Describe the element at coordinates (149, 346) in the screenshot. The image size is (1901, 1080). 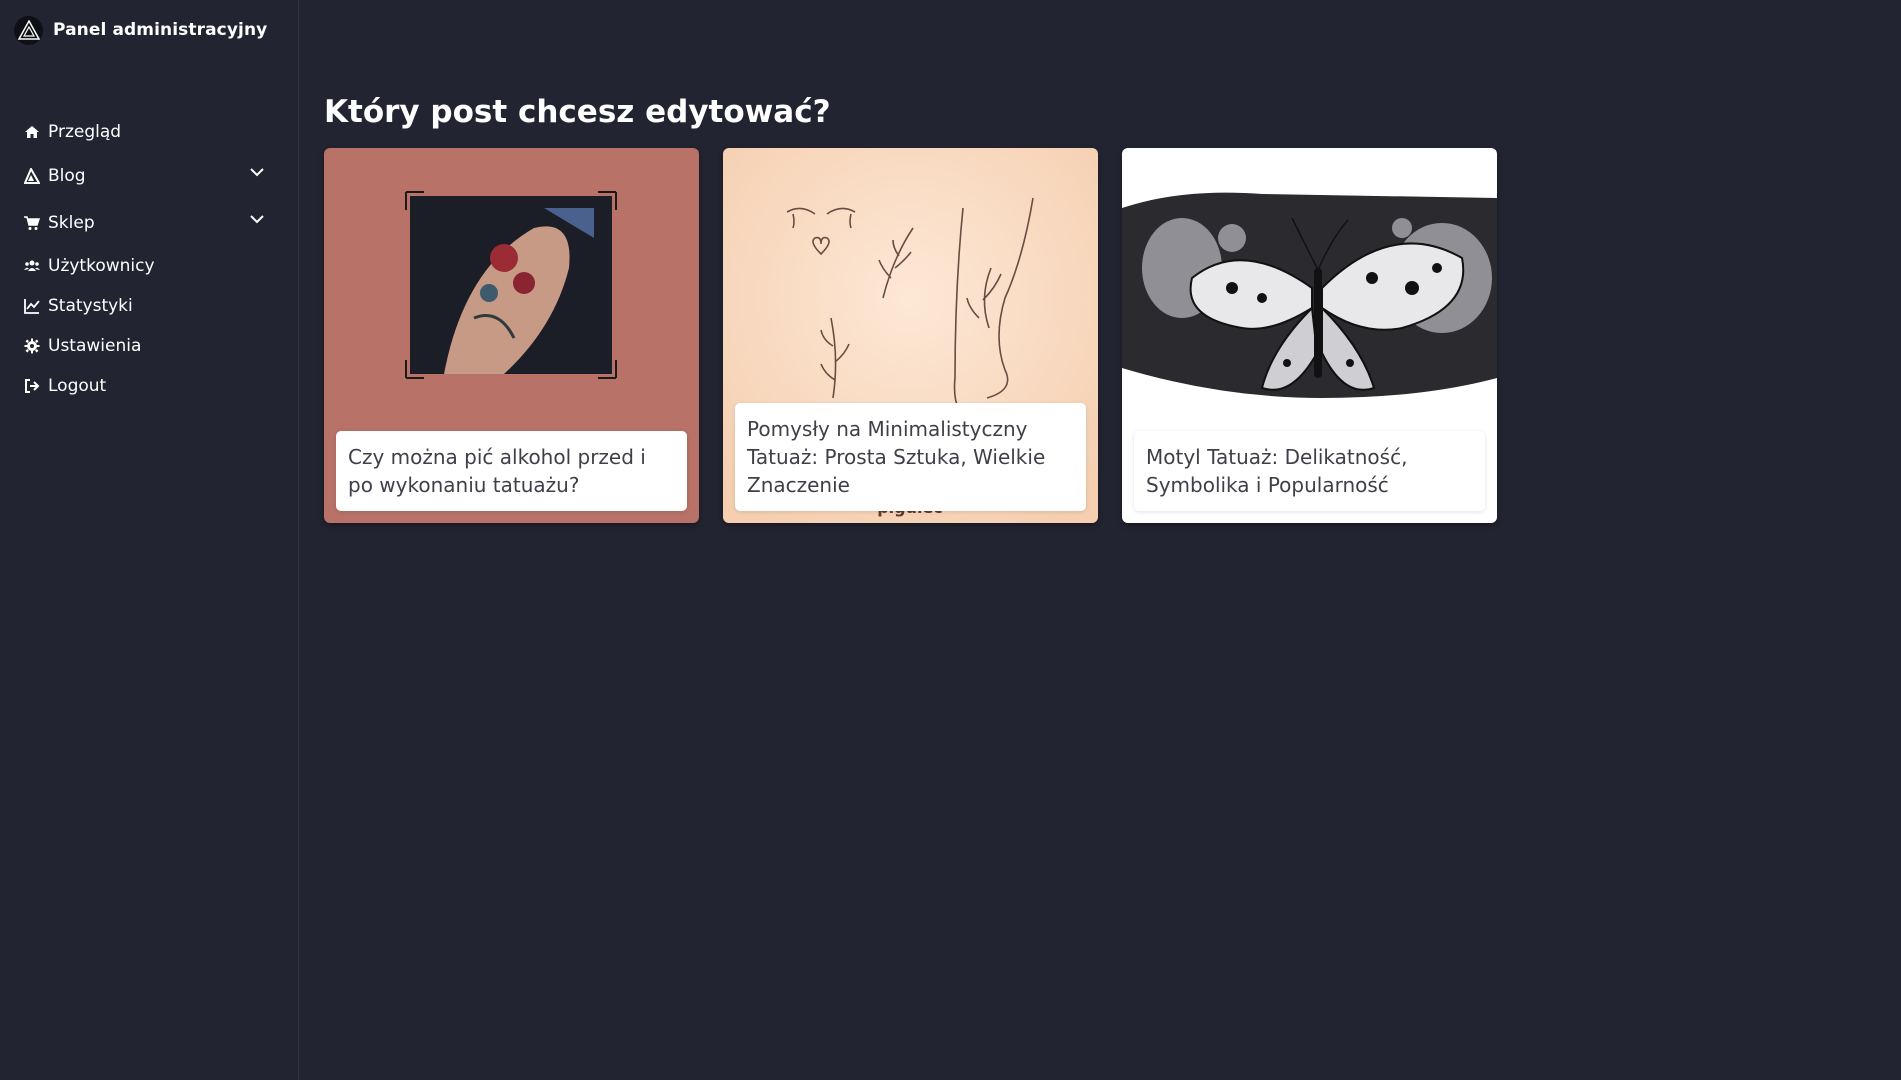
I see `sidebar-item-ustawienia: Ustawienia` at that location.